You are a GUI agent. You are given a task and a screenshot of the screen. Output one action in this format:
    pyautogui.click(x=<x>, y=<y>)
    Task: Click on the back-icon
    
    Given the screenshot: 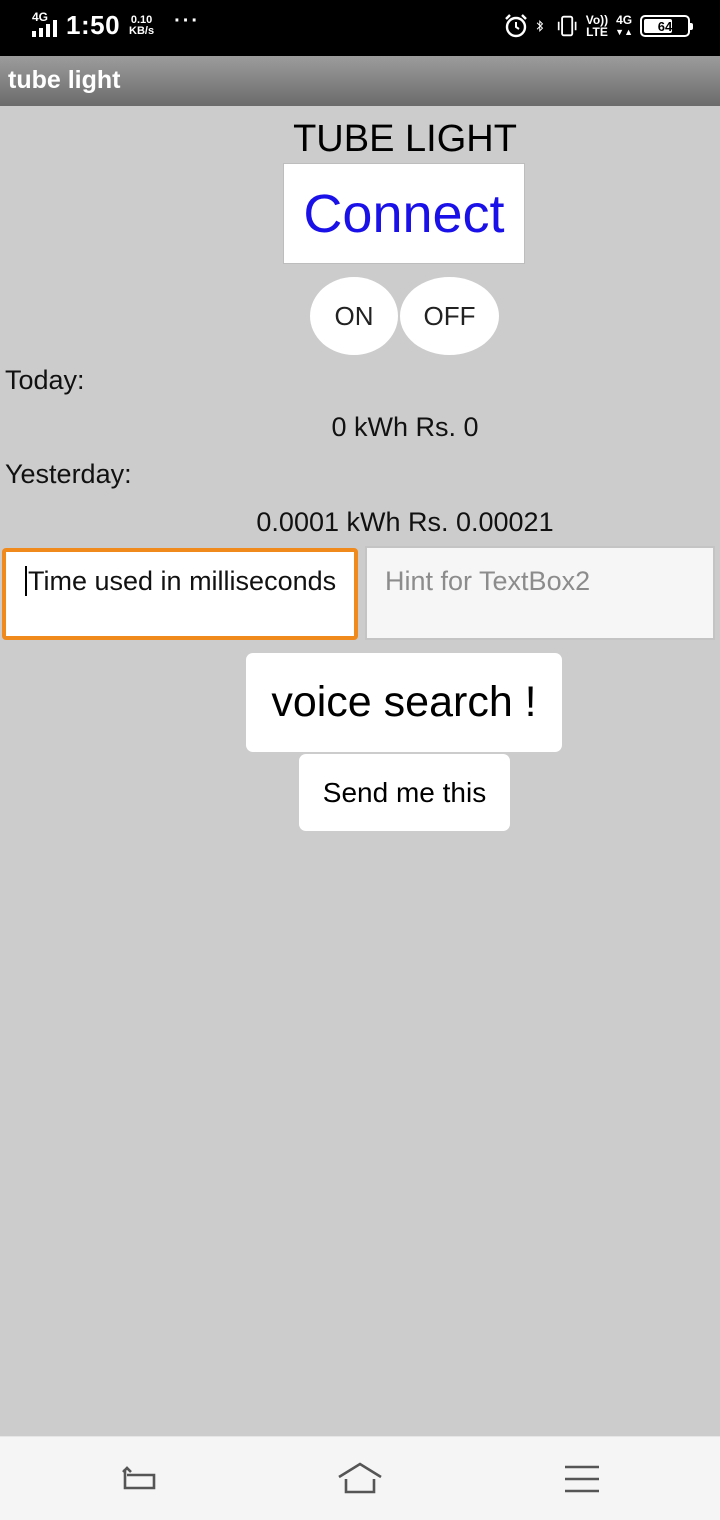 What is the action you would take?
    pyautogui.click(x=139, y=1479)
    